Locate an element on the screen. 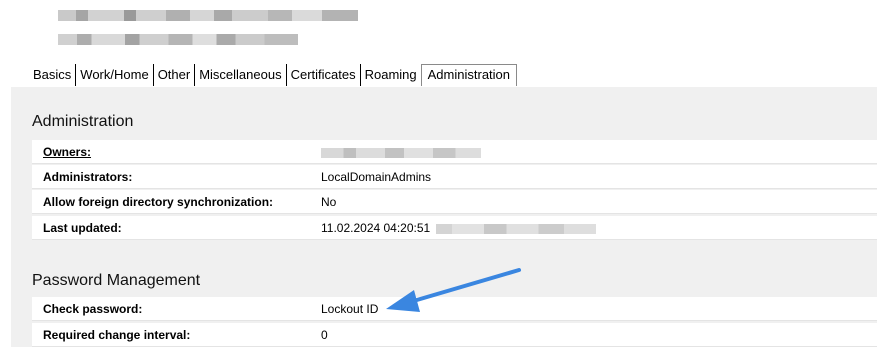 The width and height of the screenshot is (877, 347). row-owners: Owners: is located at coordinates (454, 152).